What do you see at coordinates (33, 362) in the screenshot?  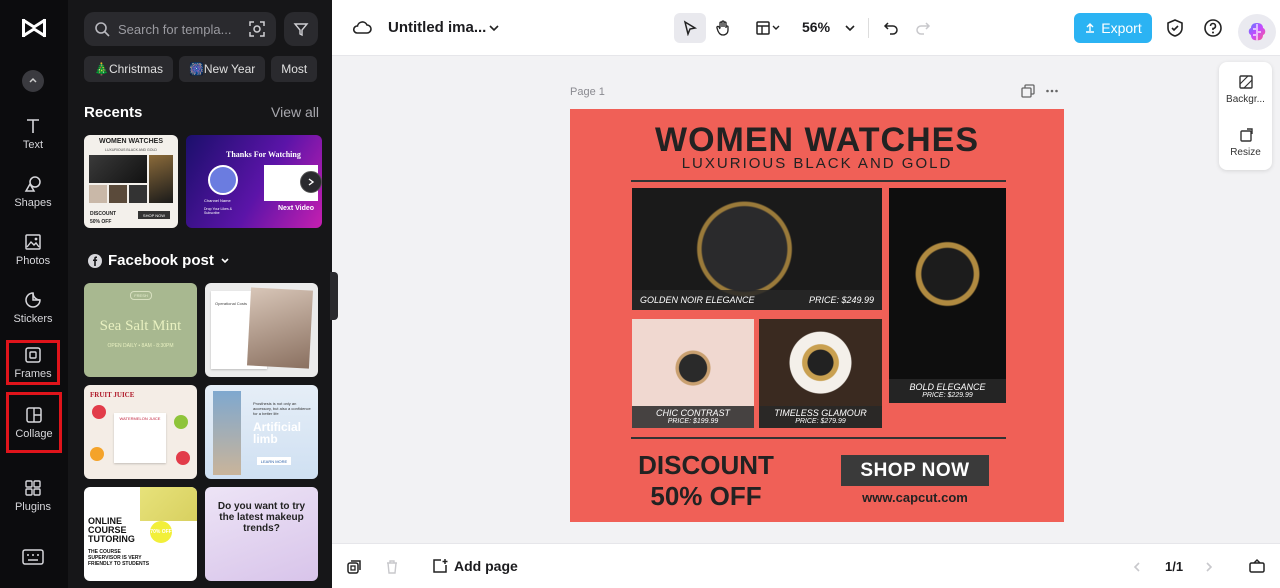 I see `rail-item-frames: Frames` at bounding box center [33, 362].